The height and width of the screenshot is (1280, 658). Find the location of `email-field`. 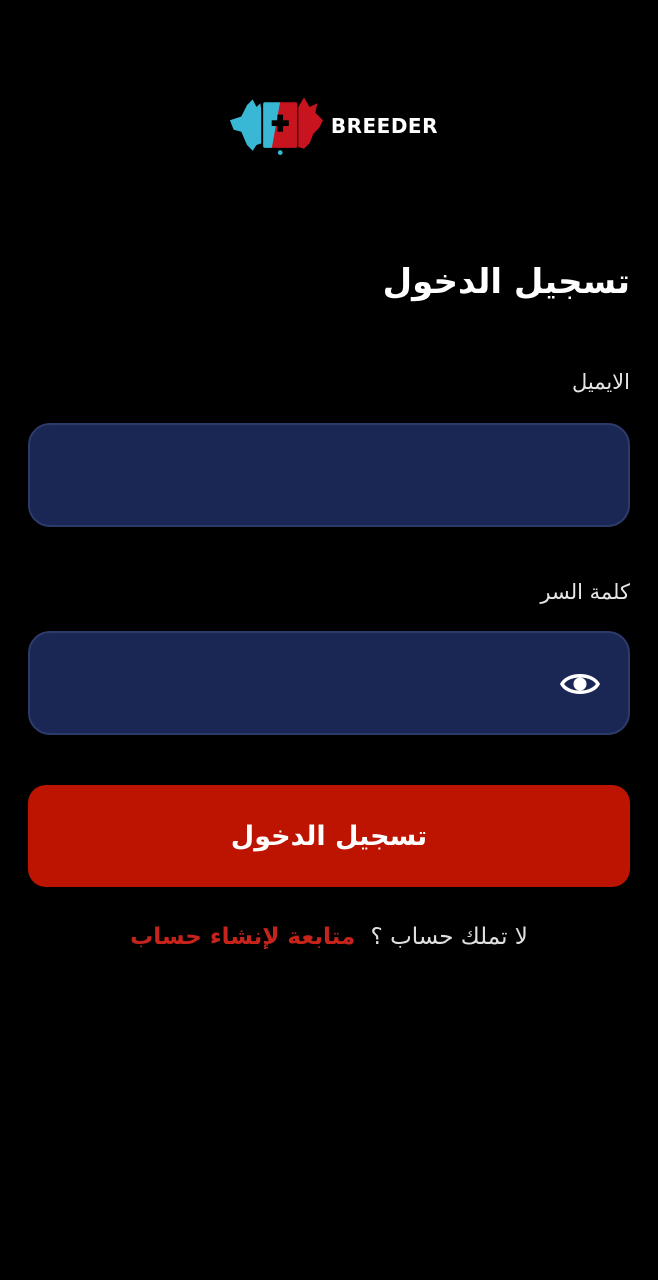

email-field is located at coordinates (329, 475).